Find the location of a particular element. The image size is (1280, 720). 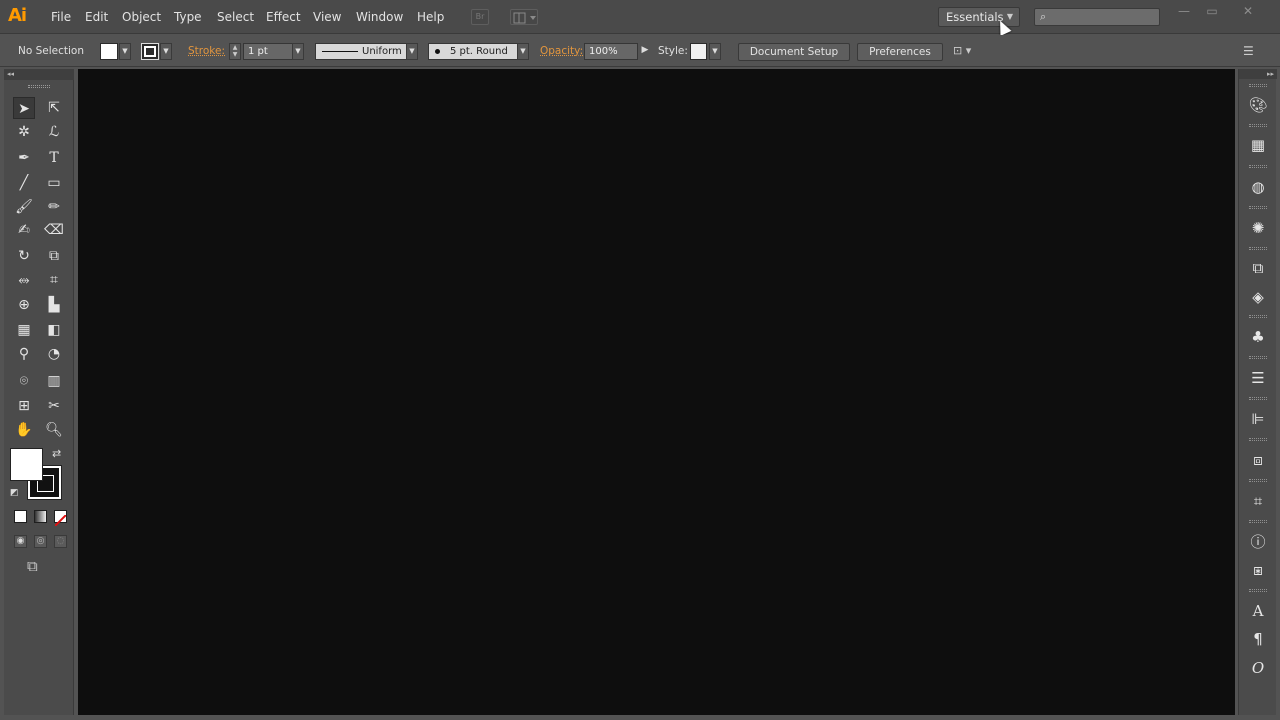

free-transform-tool-icon: ⌗ is located at coordinates (54, 280).